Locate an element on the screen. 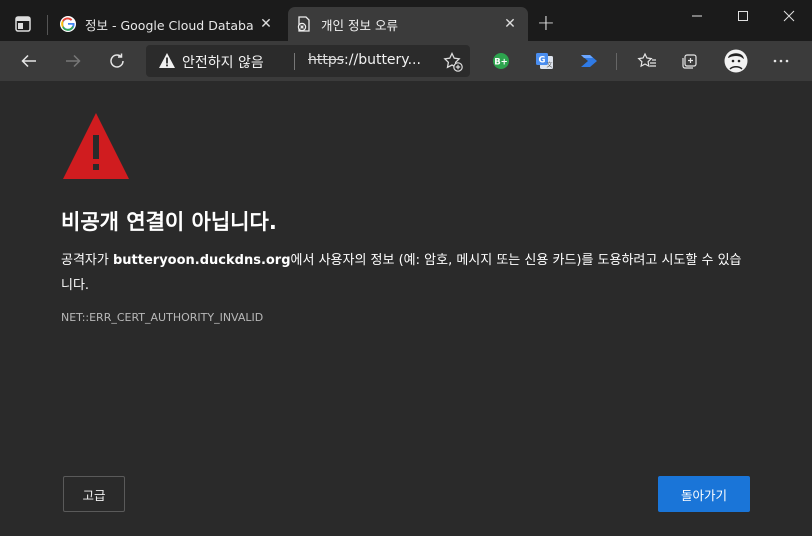  forward-button is located at coordinates (73, 61).